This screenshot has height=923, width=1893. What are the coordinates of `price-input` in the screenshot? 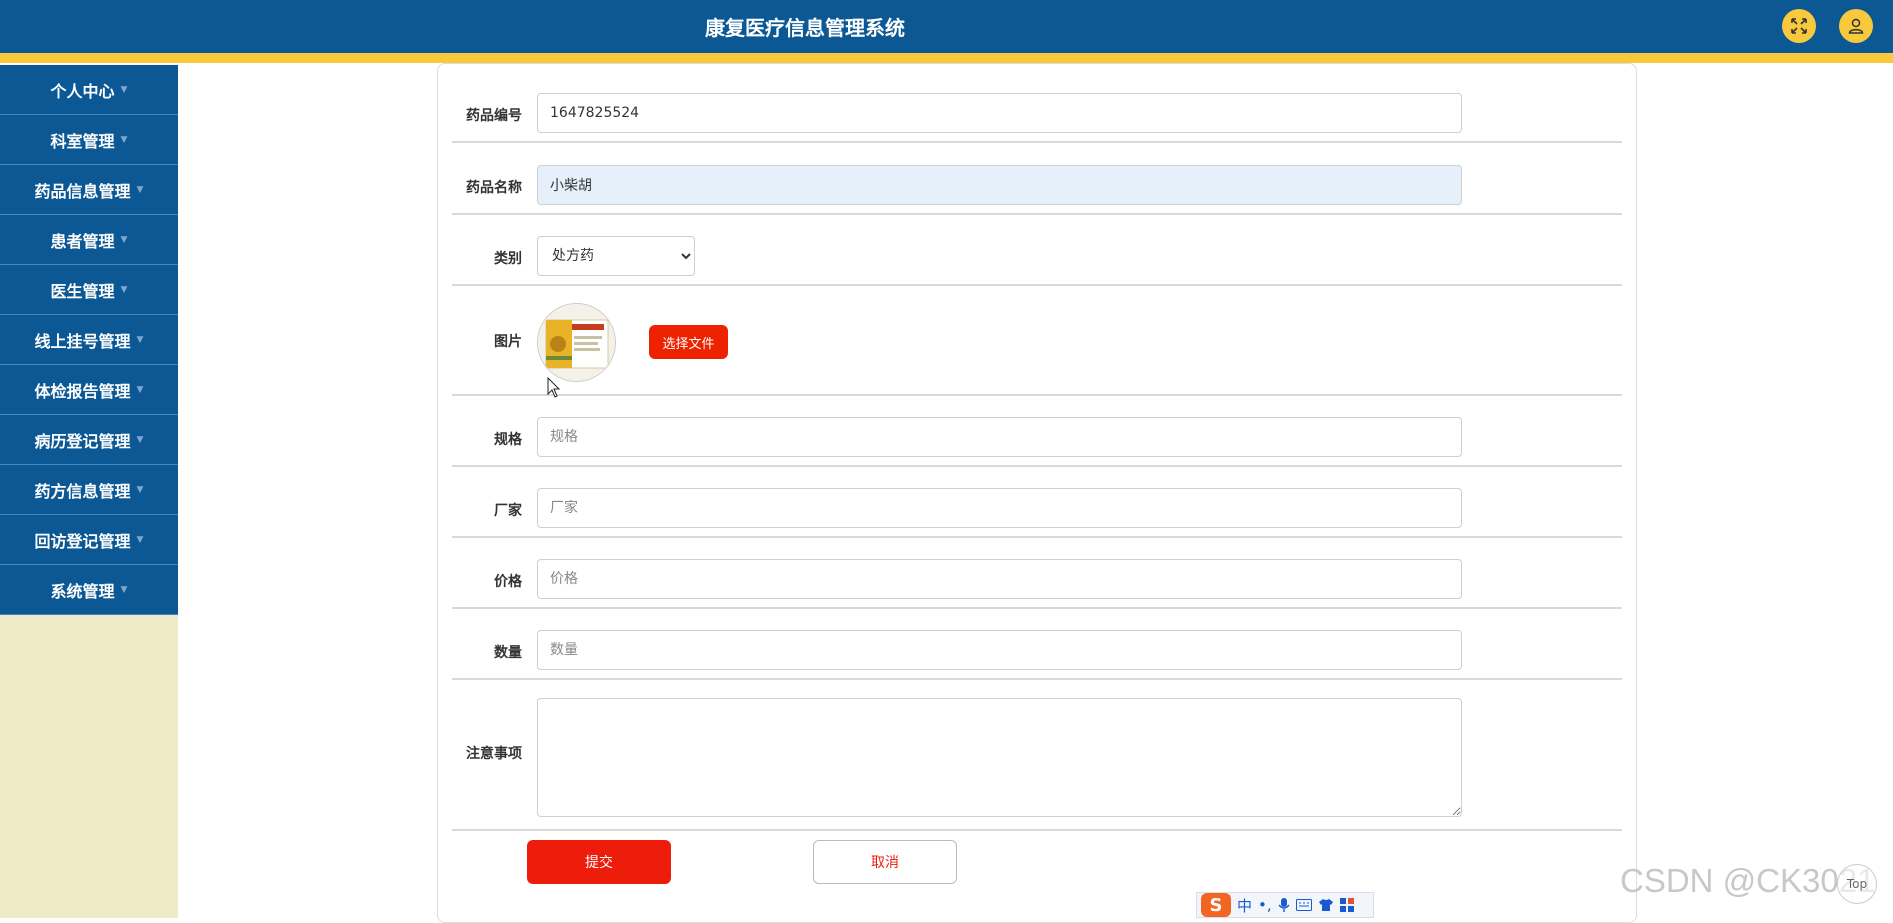 It's located at (999, 579).